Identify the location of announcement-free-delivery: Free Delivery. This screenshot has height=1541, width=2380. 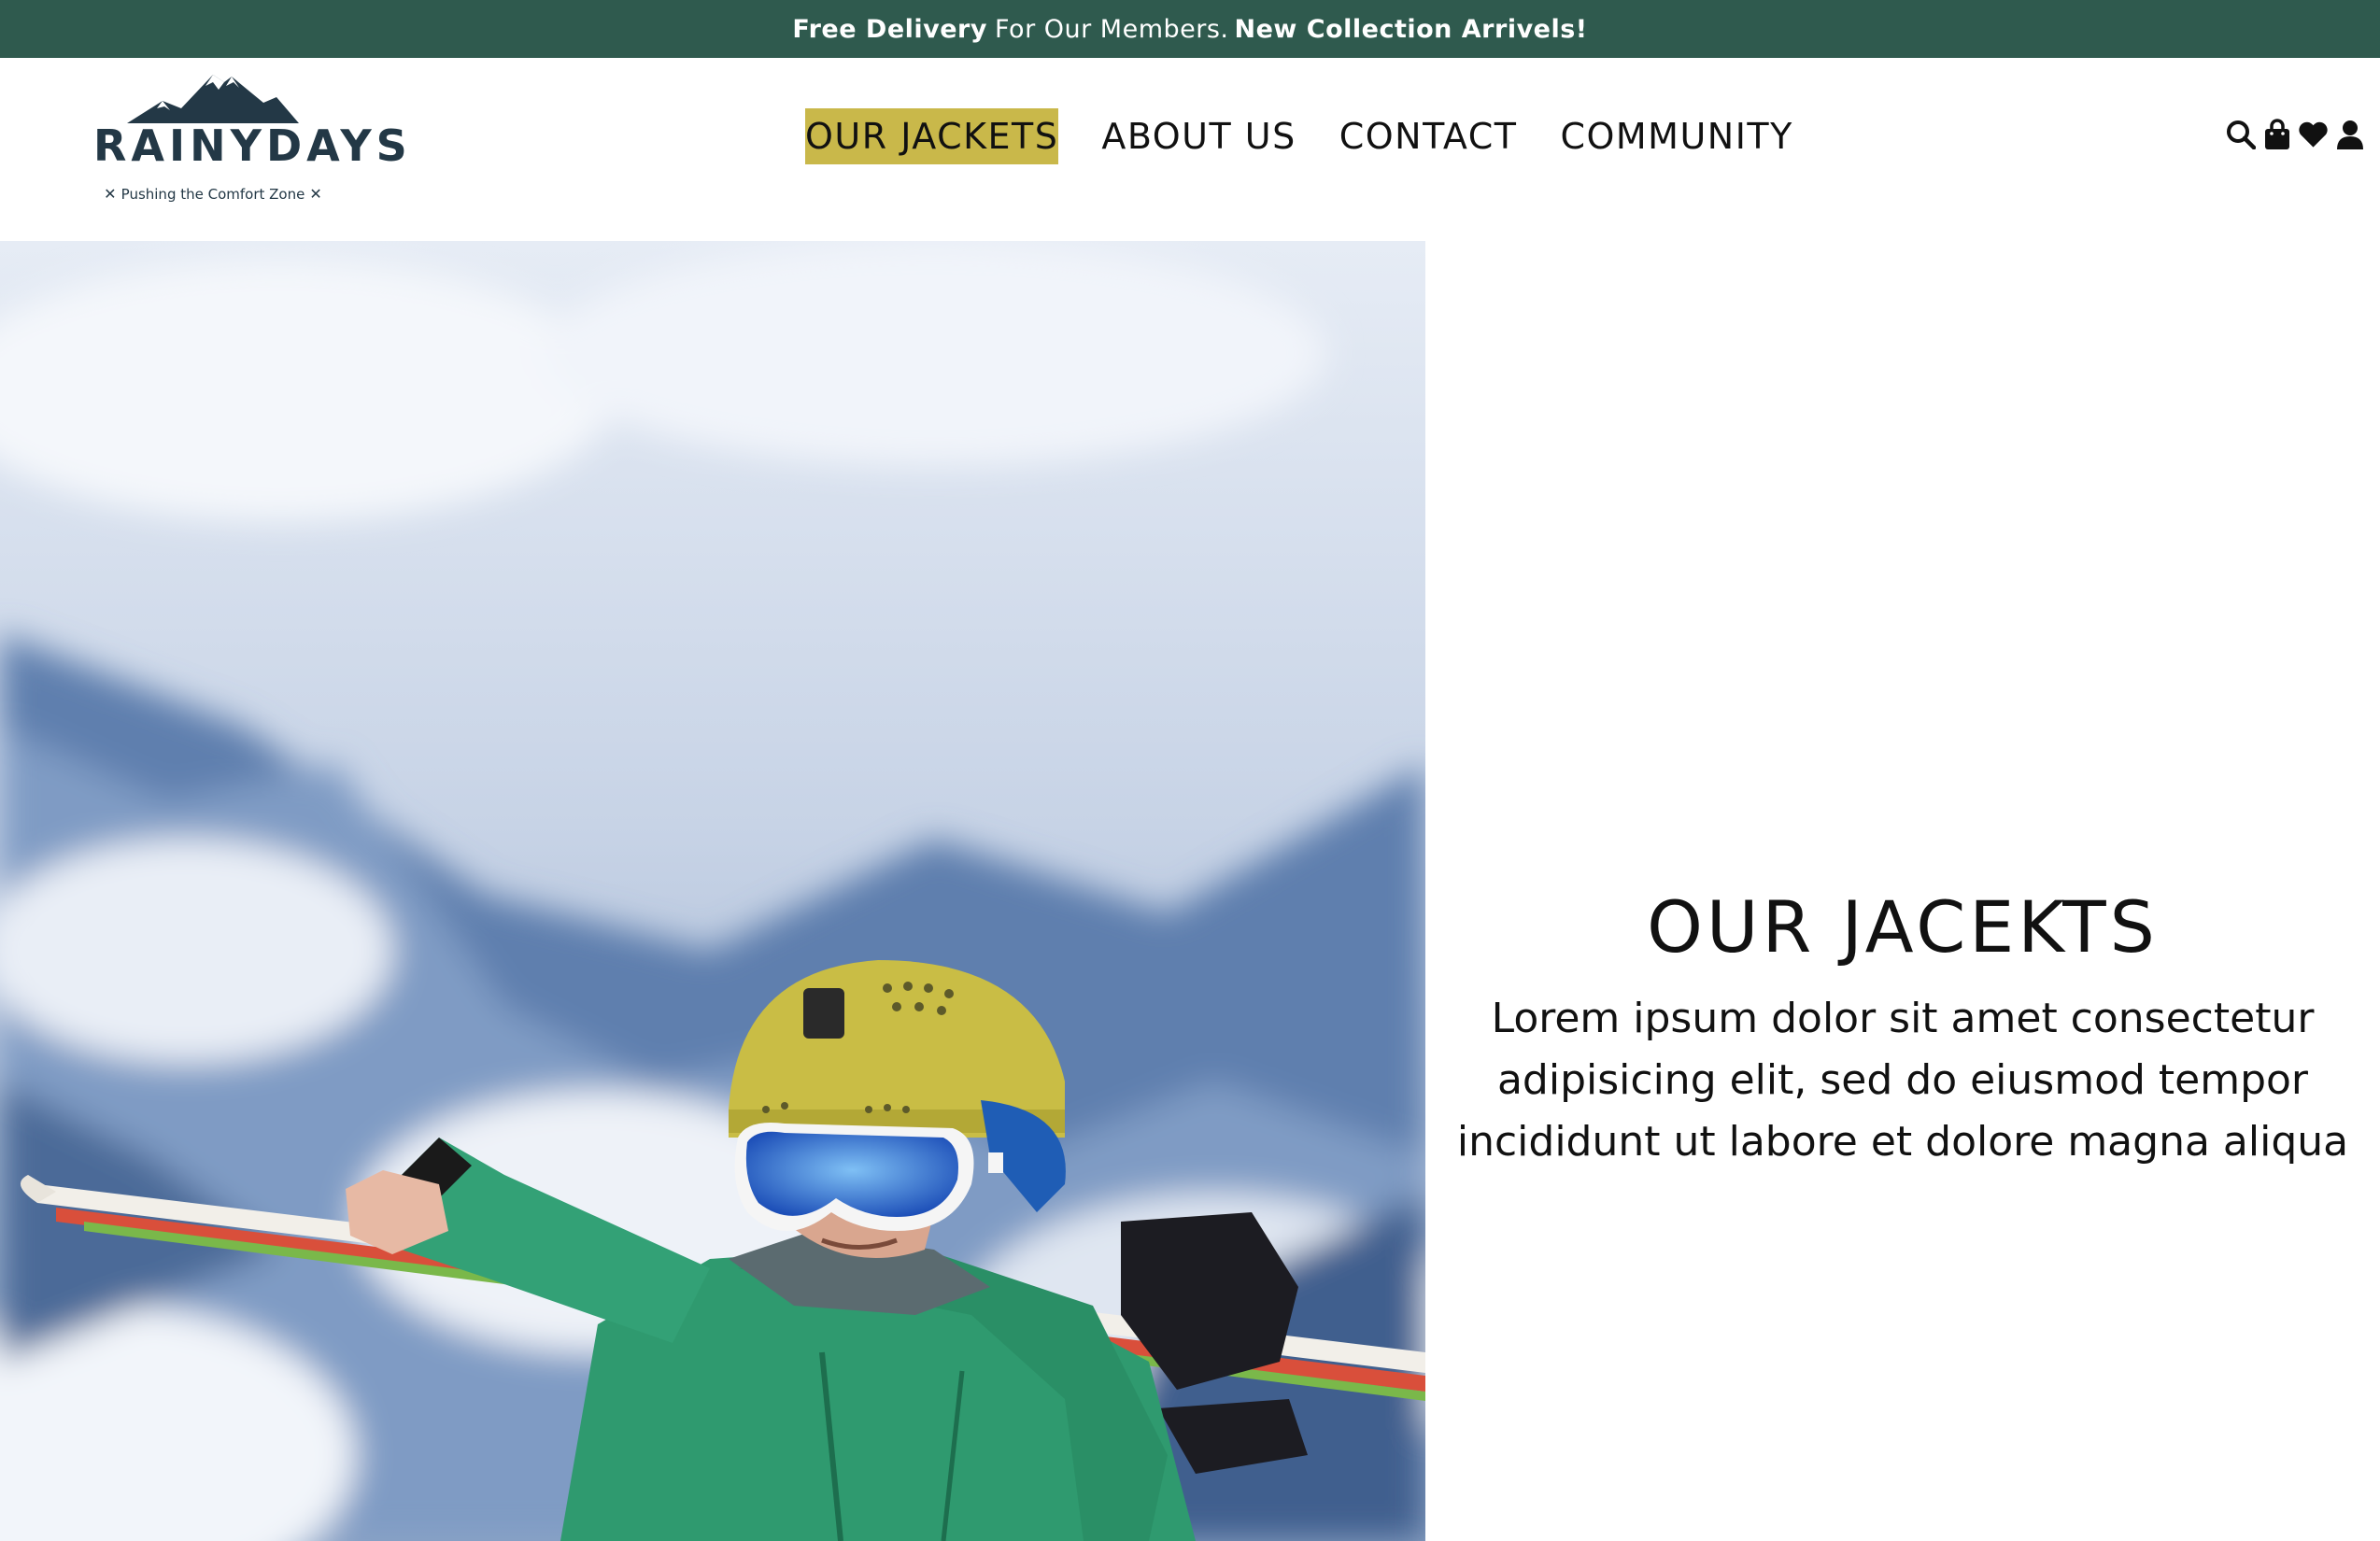
(889, 29).